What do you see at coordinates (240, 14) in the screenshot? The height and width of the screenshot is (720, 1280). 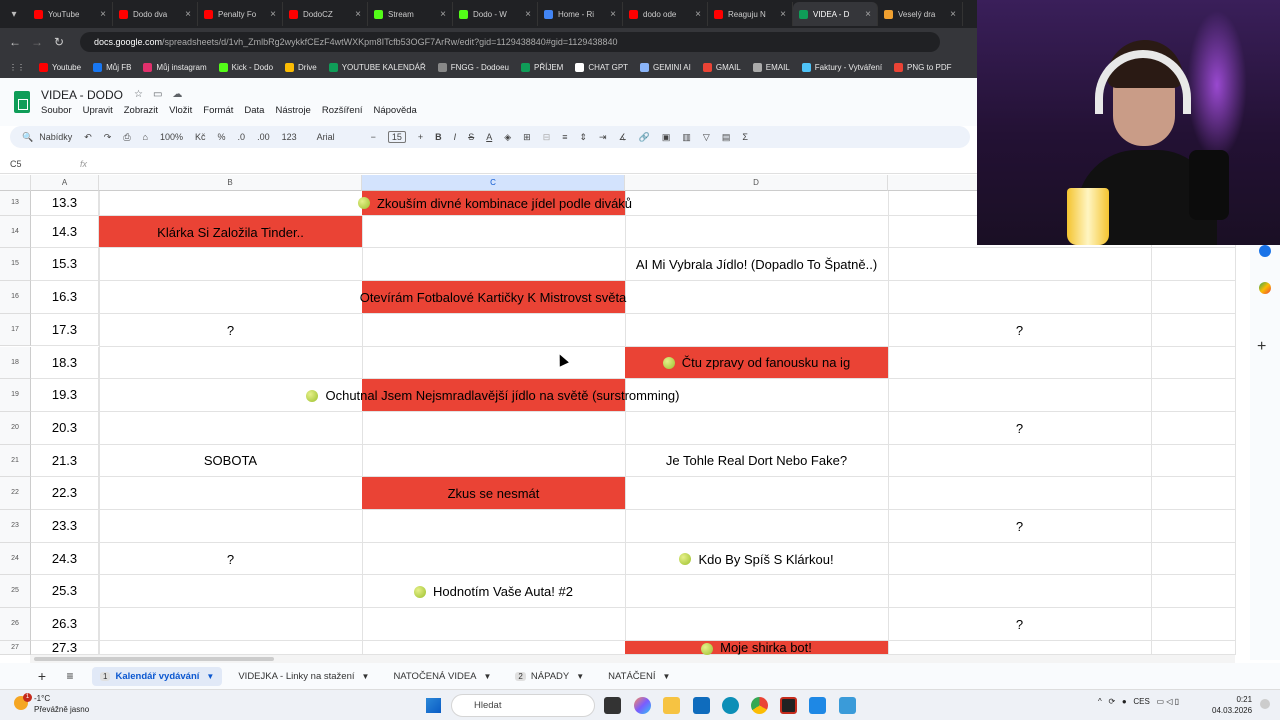 I see `browser-tab: Penalty Fo ×` at bounding box center [240, 14].